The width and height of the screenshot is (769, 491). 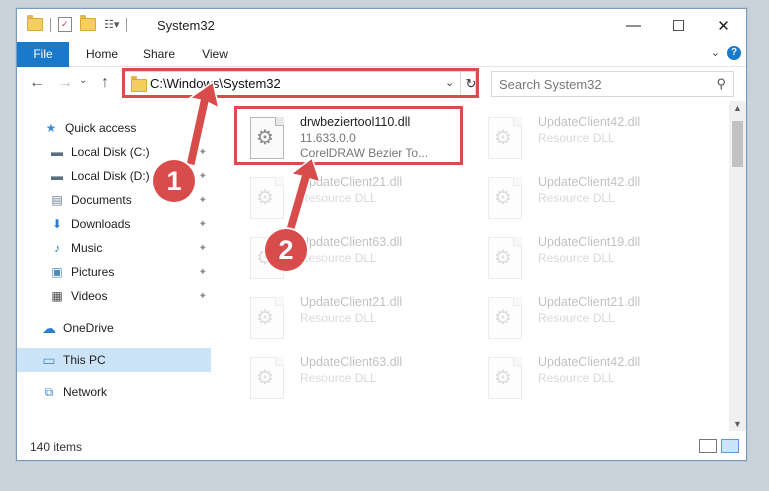 I want to click on step-1-badge: 1, so click(x=174, y=181).